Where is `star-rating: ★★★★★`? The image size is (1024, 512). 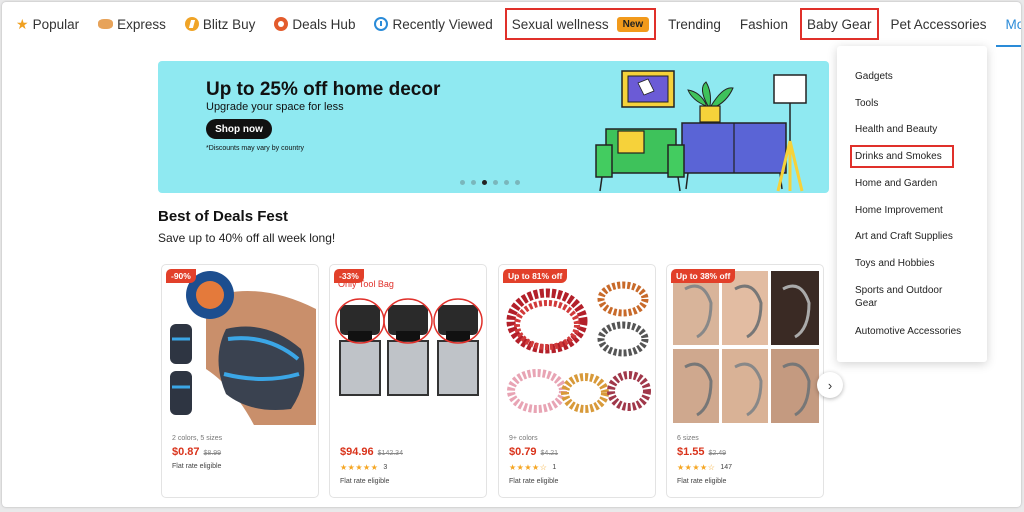 star-rating: ★★★★★ is located at coordinates (359, 467).